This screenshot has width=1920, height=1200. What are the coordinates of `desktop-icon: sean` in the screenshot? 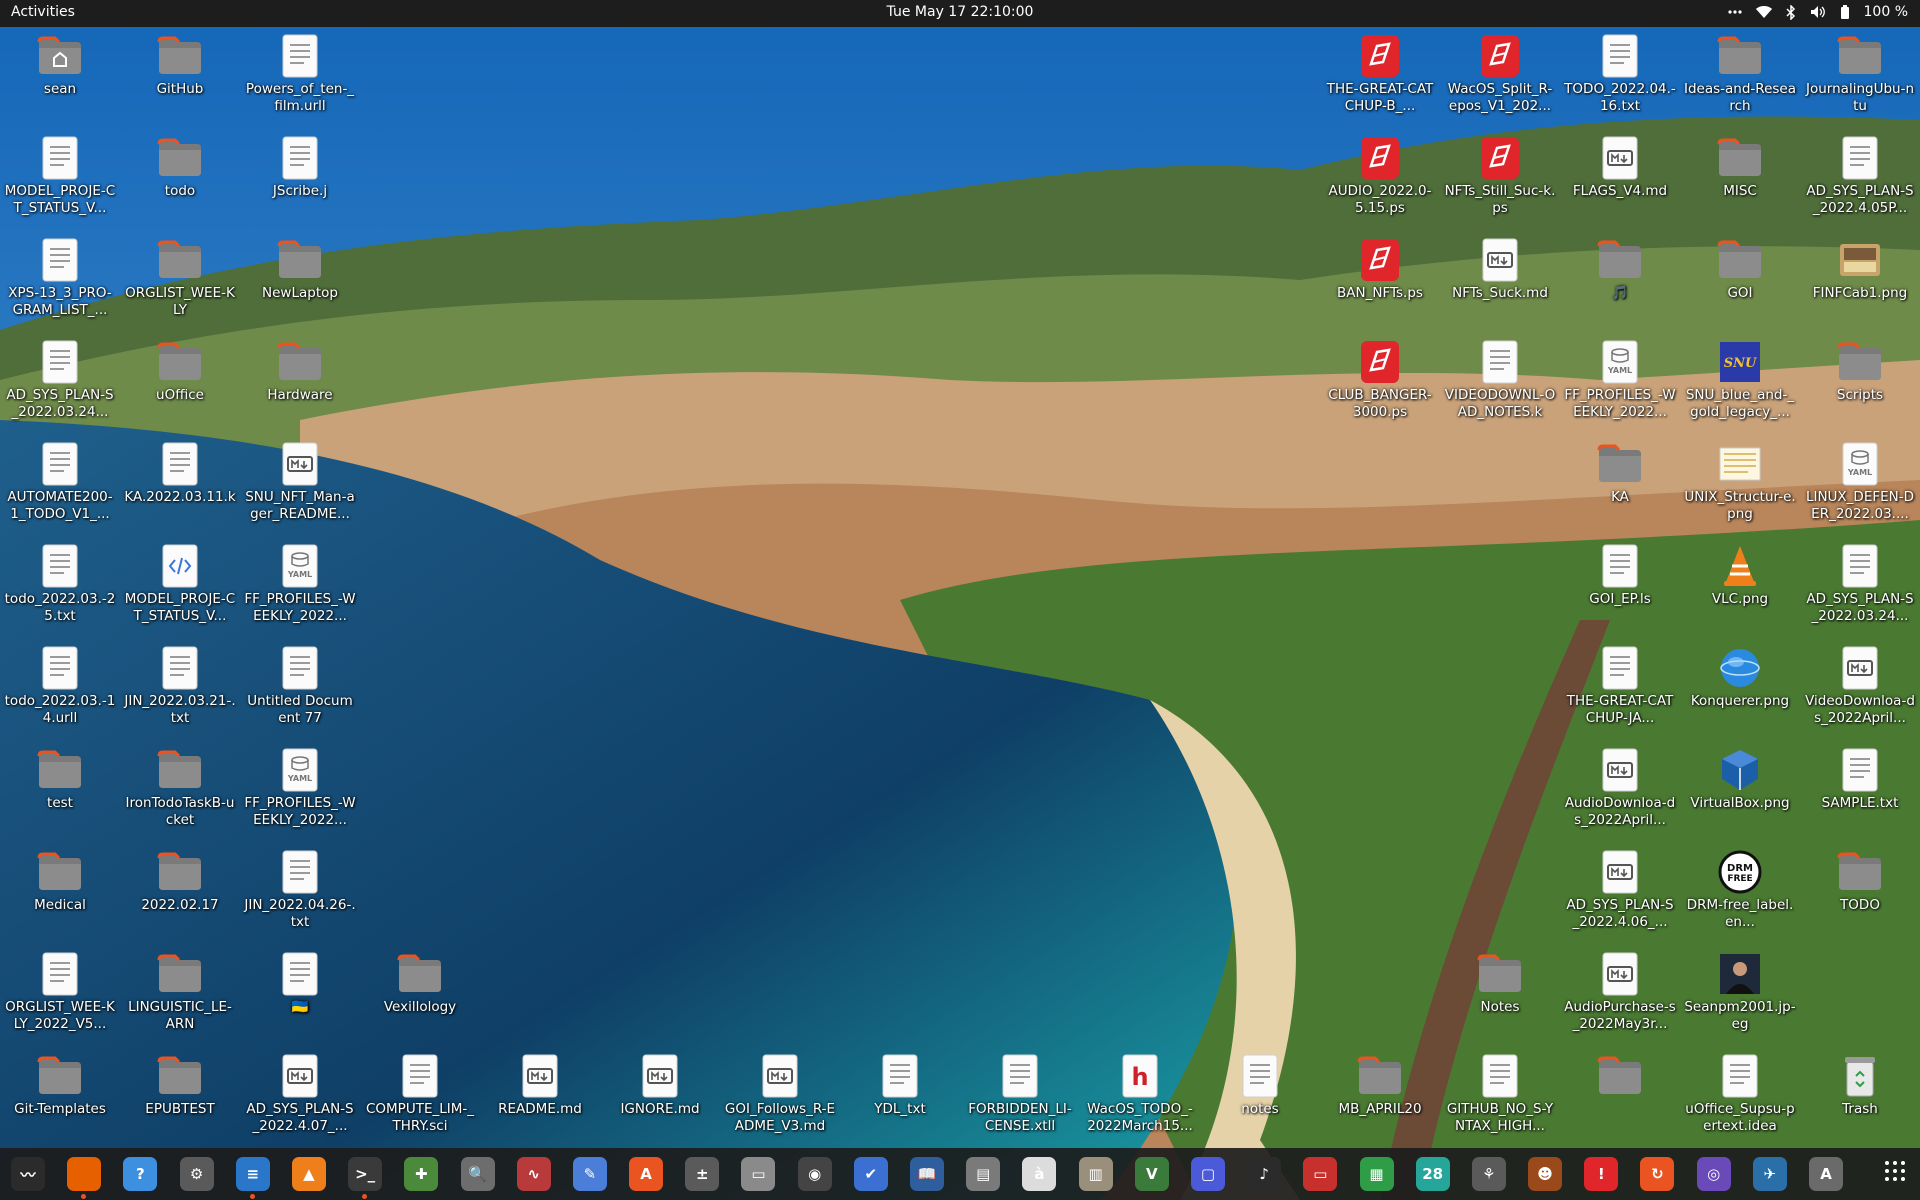 It's located at (60, 77).